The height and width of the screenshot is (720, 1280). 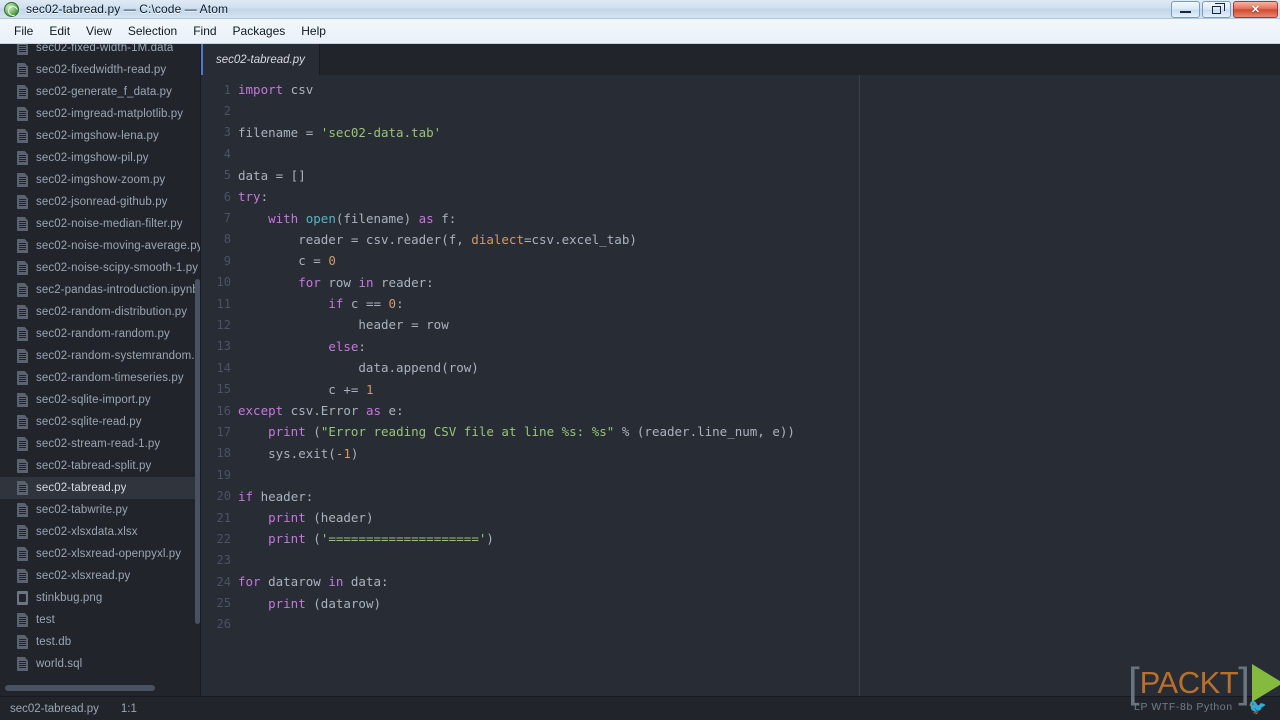 I want to click on tab-sec02-tabread: sec02-tabread.py, so click(x=260, y=59).